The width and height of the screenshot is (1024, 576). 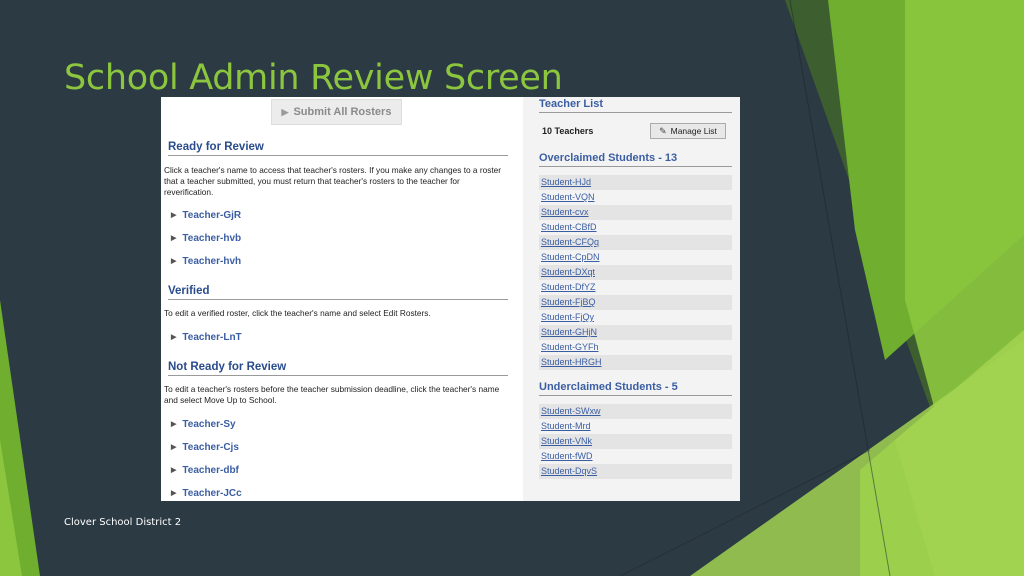 I want to click on teacher-link: ▶ Teacher-Cjs, so click(x=205, y=448).